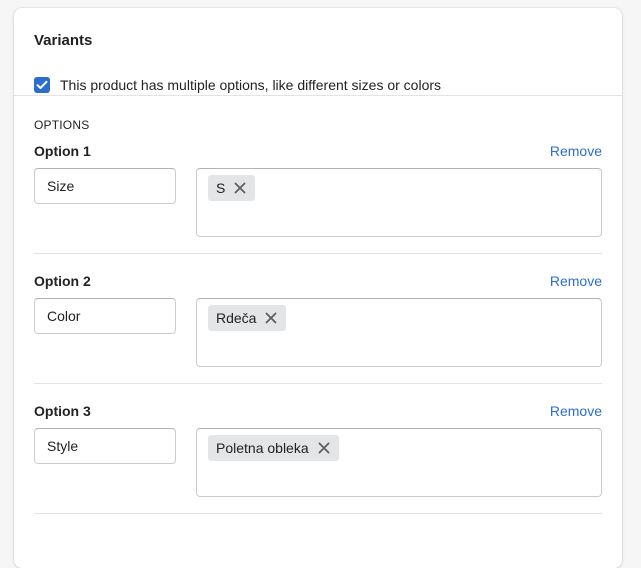  I want to click on value-tag: Rdeča, so click(247, 318).